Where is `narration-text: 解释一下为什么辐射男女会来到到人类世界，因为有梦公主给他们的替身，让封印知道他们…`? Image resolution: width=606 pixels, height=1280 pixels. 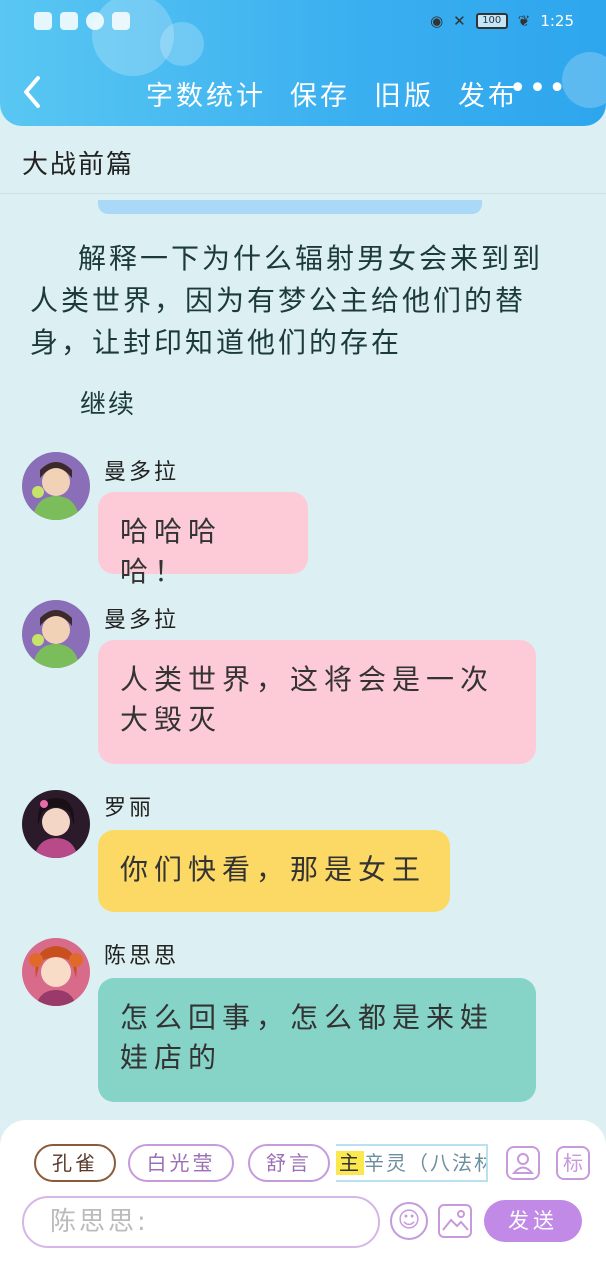
narration-text: 解释一下为什么辐射男女会来到到人类世界，因为有梦公主给他们的替身，让封印知道他们… is located at coordinates (300, 301).